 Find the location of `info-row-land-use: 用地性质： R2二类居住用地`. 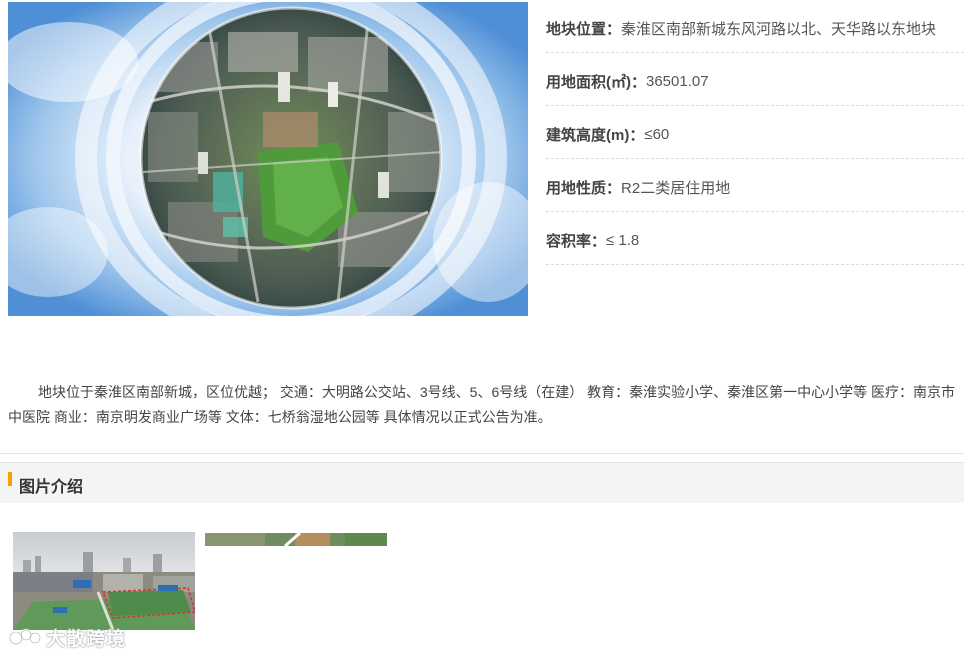

info-row-land-use: 用地性质： R2二类居住用地 is located at coordinates (755, 185).